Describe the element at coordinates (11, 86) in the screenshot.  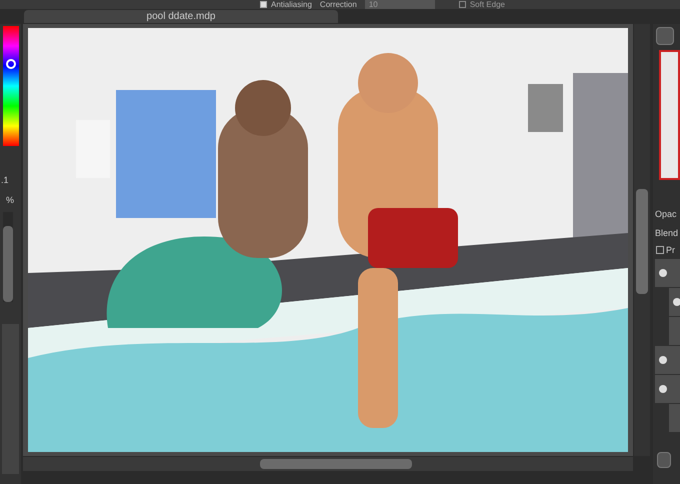
I see `hue-slider` at that location.